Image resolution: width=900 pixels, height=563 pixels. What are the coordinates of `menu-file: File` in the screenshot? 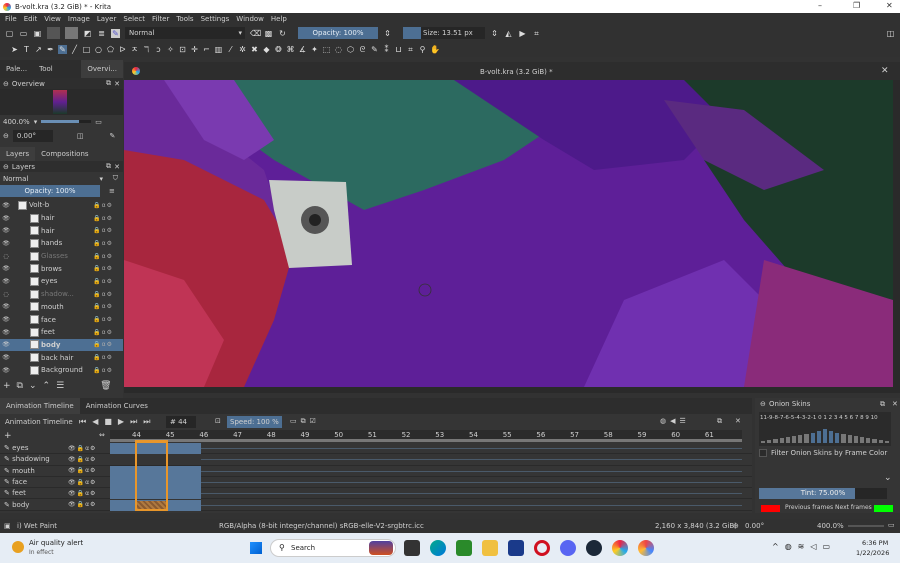 It's located at (11, 19).